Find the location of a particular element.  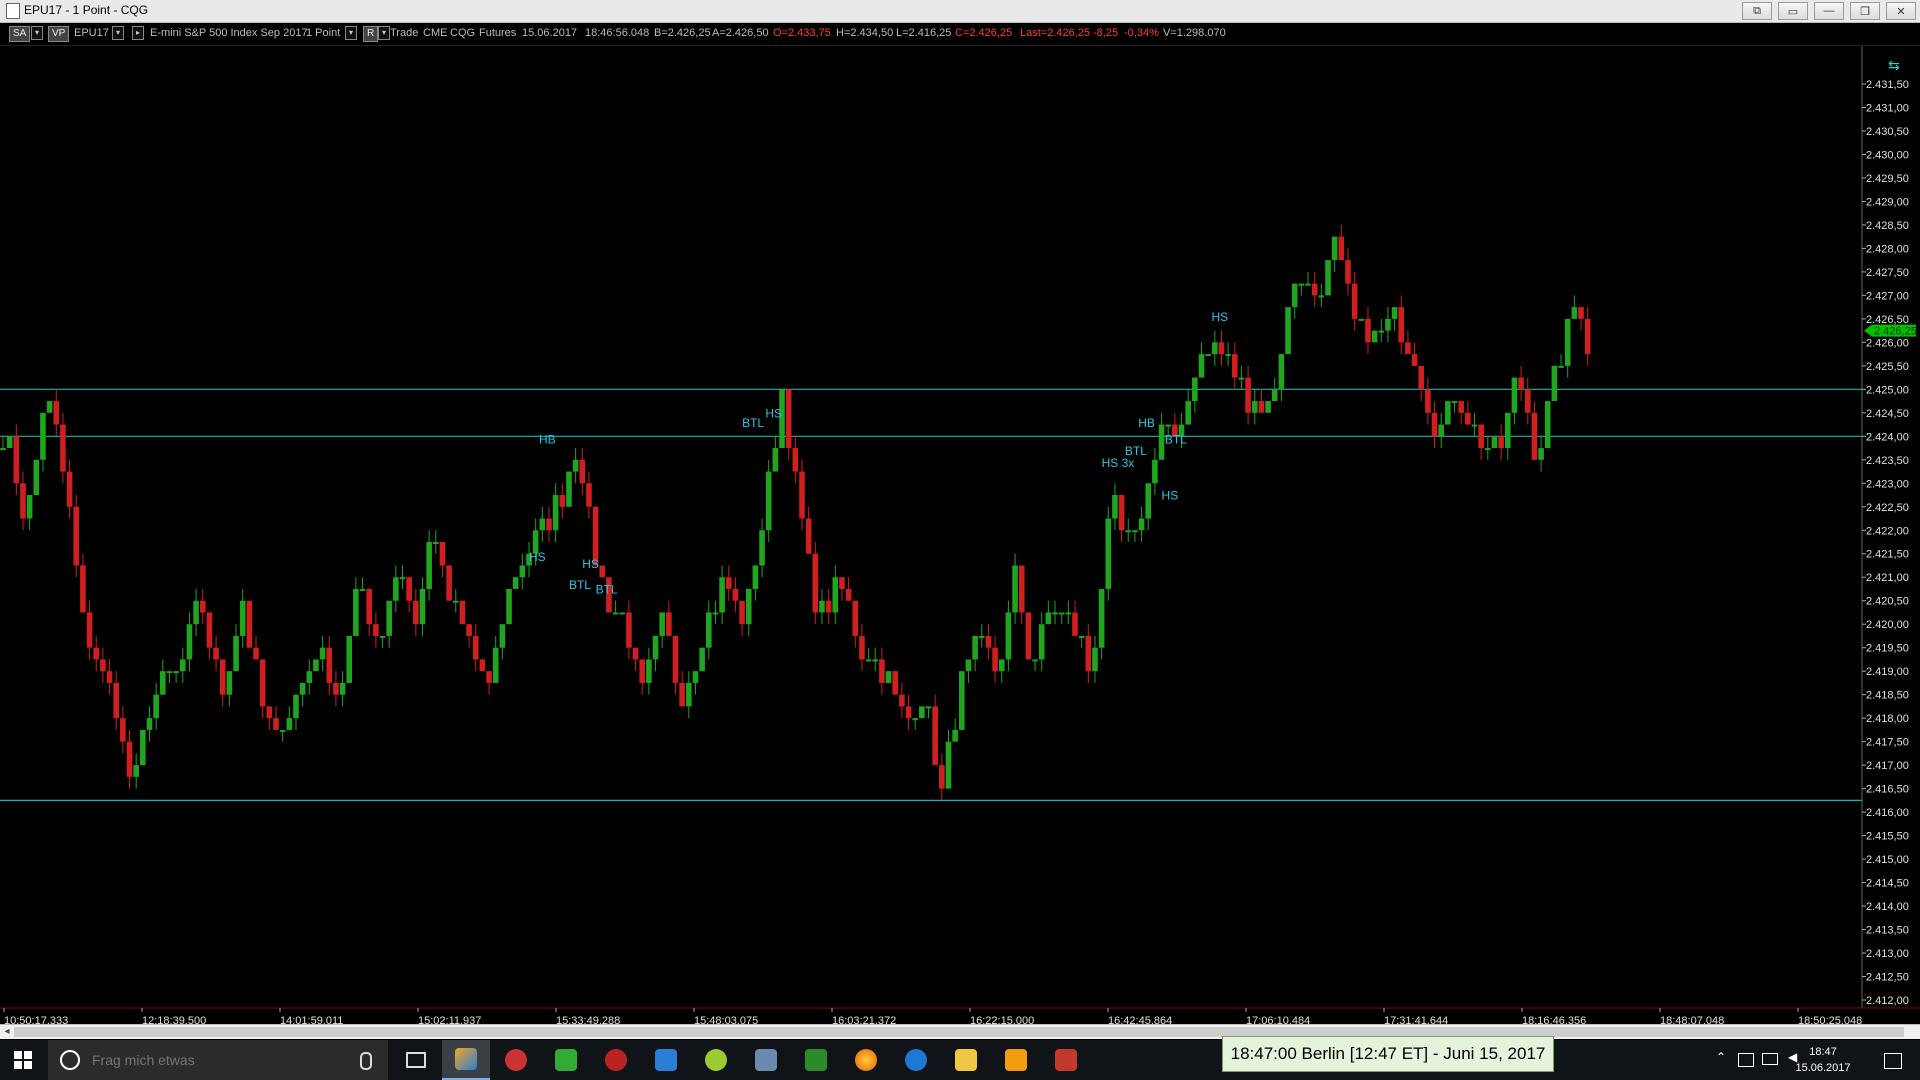

close-button: ✕ is located at coordinates (1901, 11).